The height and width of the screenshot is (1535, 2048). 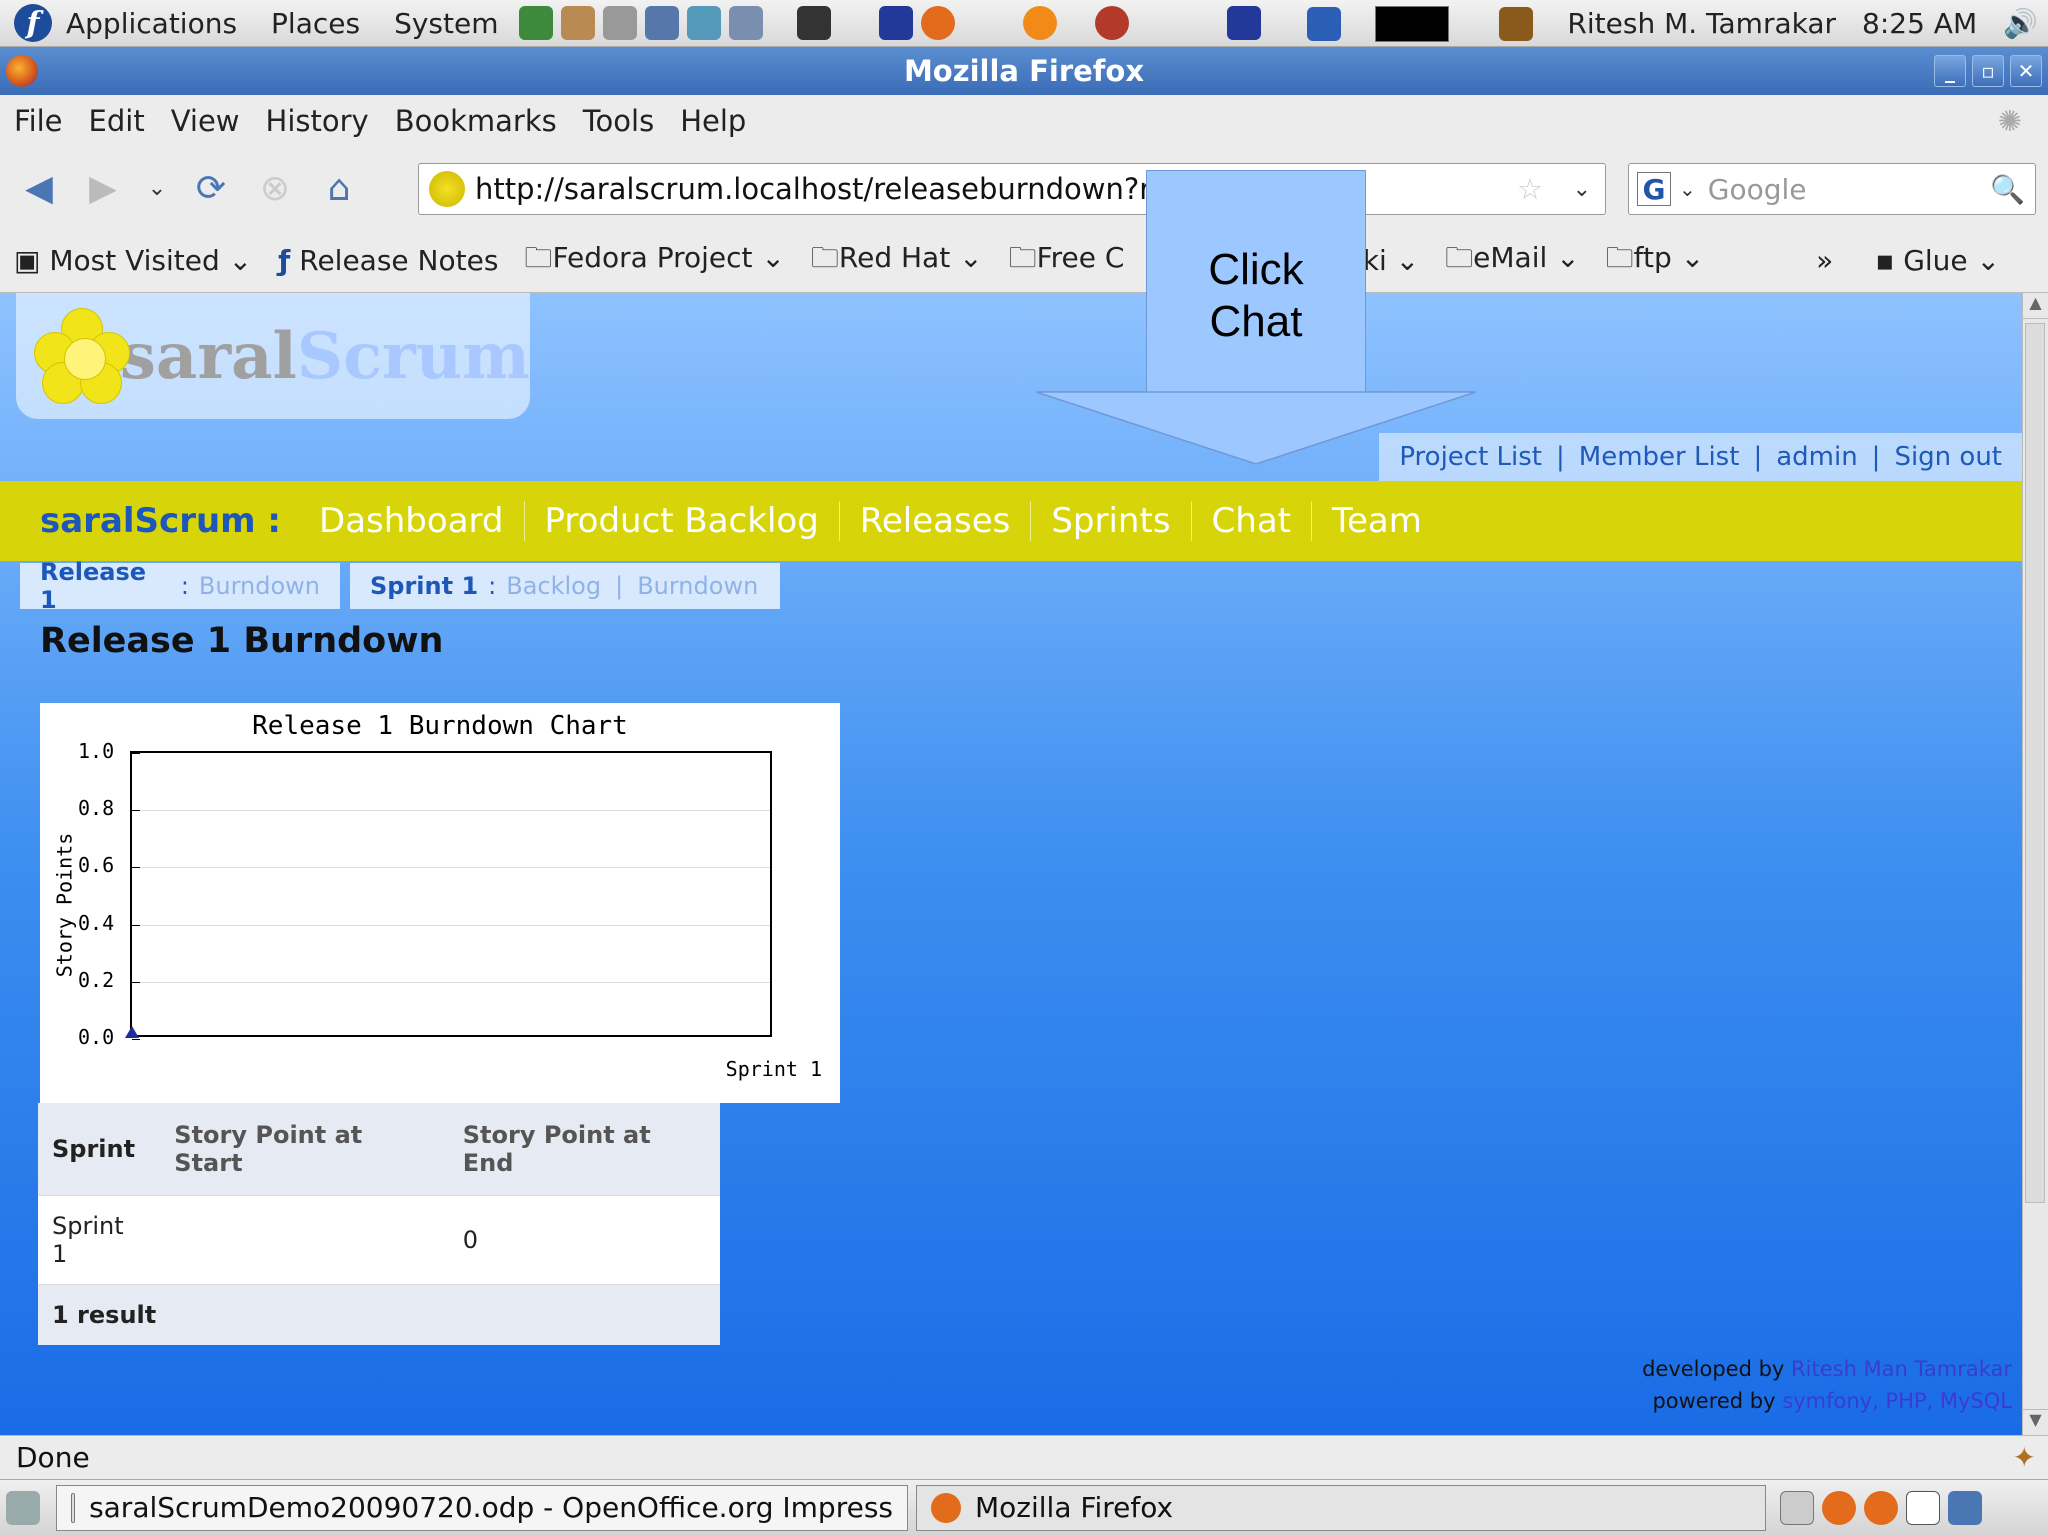 I want to click on menu-bookmarks: Bookmarks, so click(x=476, y=121).